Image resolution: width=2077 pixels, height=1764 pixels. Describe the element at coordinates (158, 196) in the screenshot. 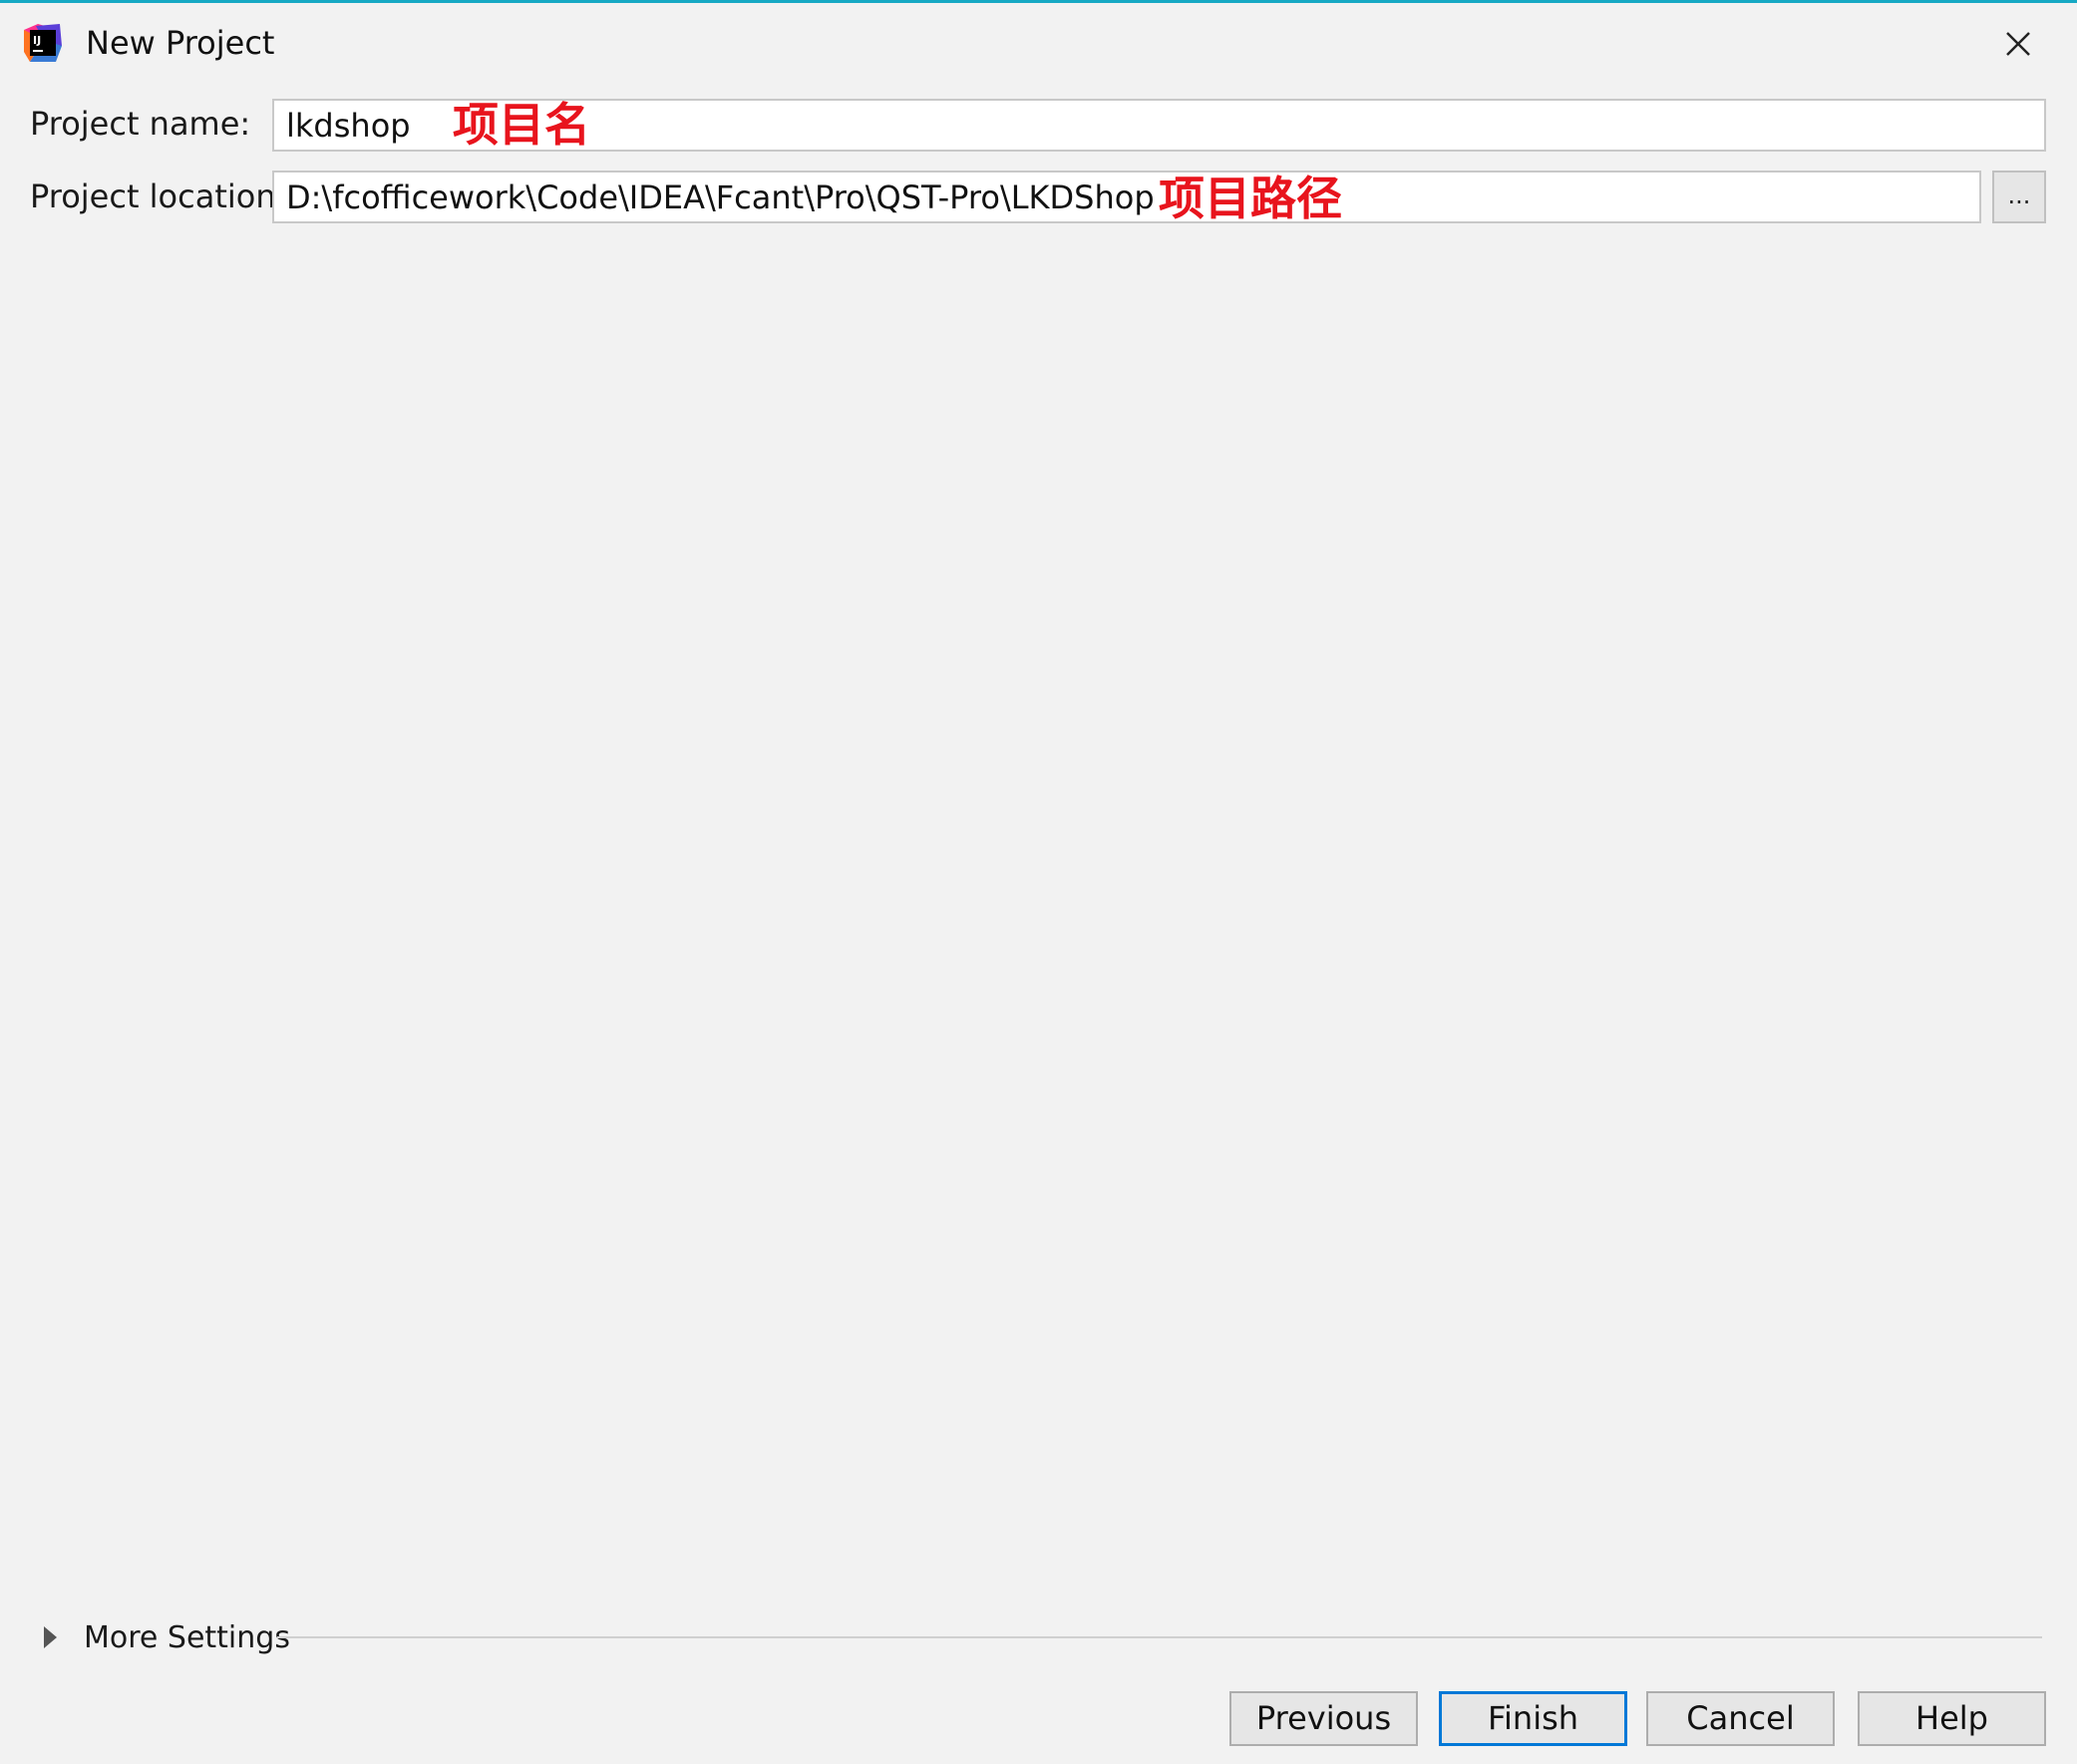

I see `project-location-label: Project location:` at that location.